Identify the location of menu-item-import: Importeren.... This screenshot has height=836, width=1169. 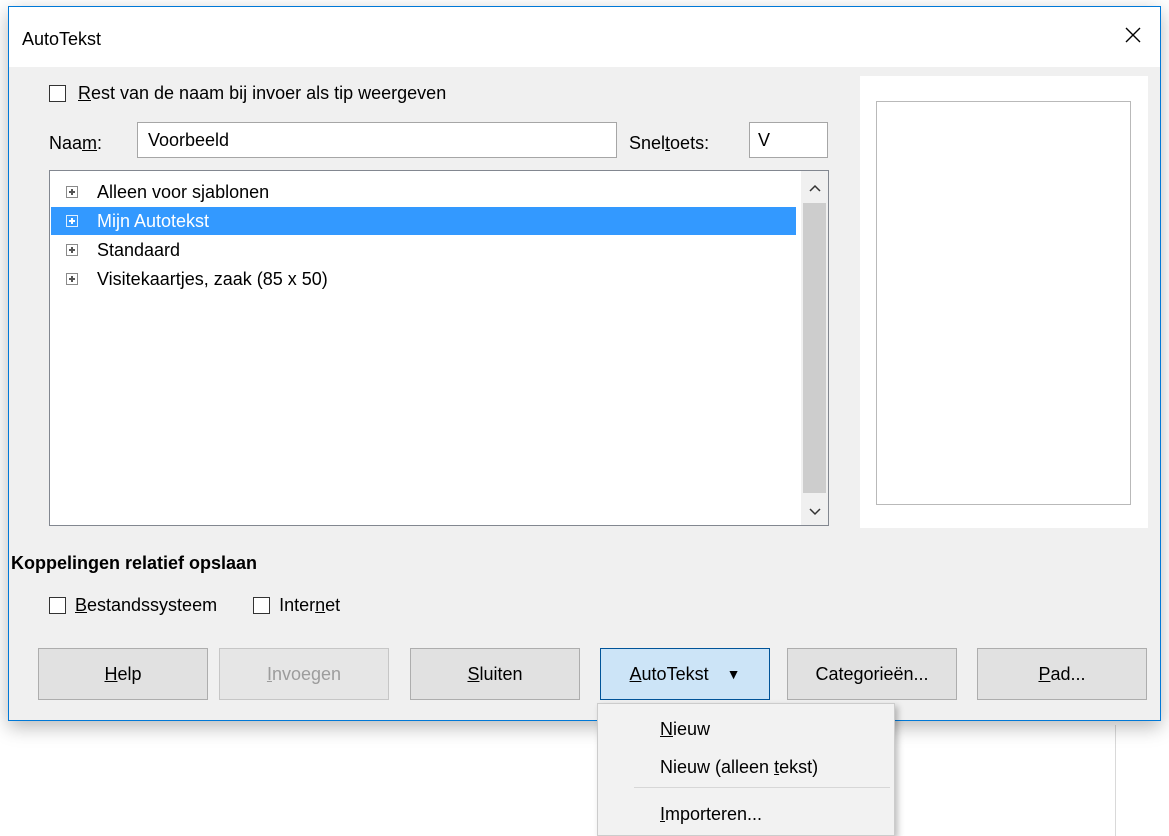
(711, 814).